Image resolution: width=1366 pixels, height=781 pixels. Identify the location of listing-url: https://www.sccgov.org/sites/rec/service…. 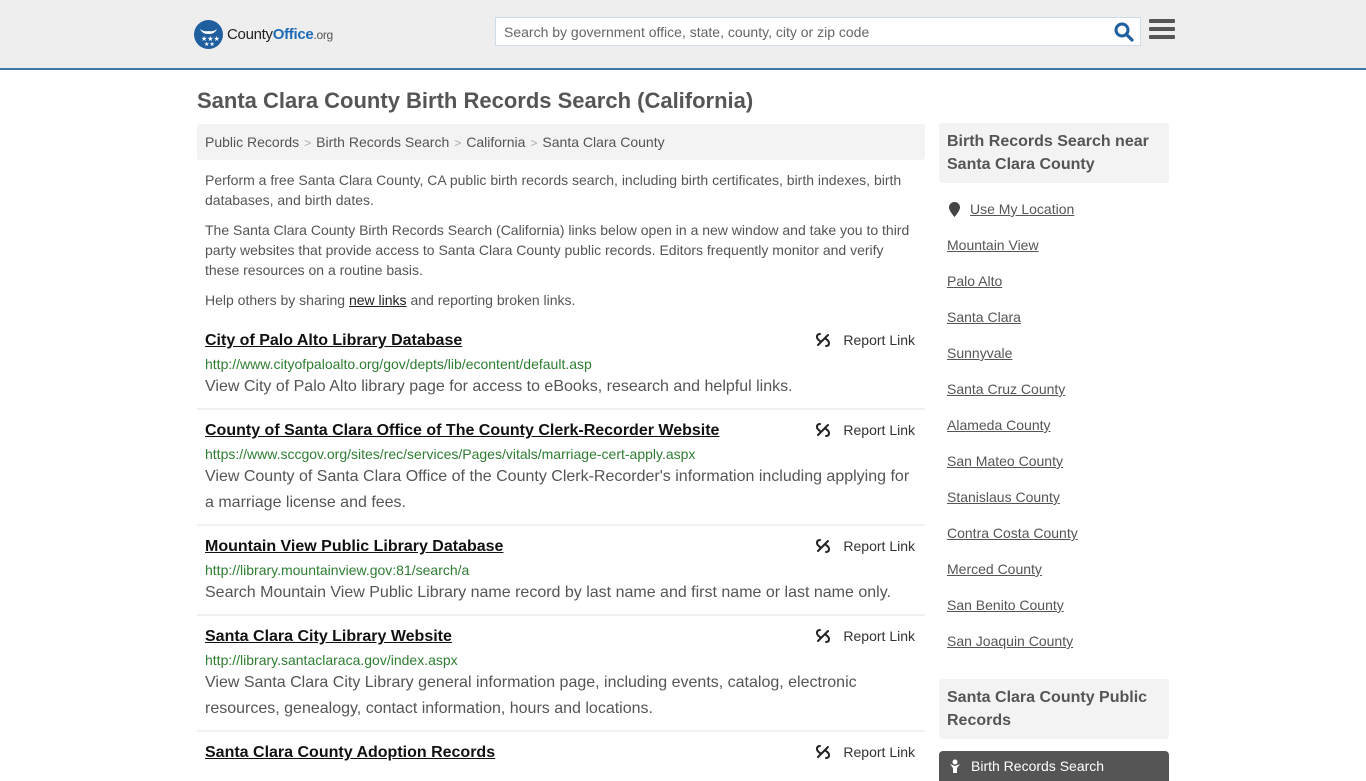
(450, 454).